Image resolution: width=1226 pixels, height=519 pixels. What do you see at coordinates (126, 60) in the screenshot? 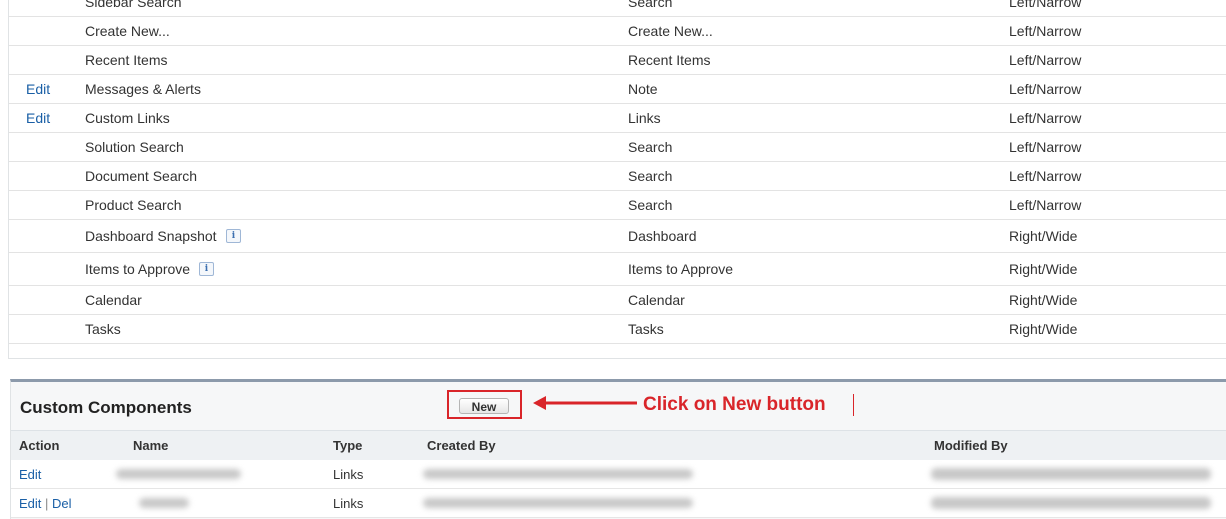
I see `component-name: Recent Items` at bounding box center [126, 60].